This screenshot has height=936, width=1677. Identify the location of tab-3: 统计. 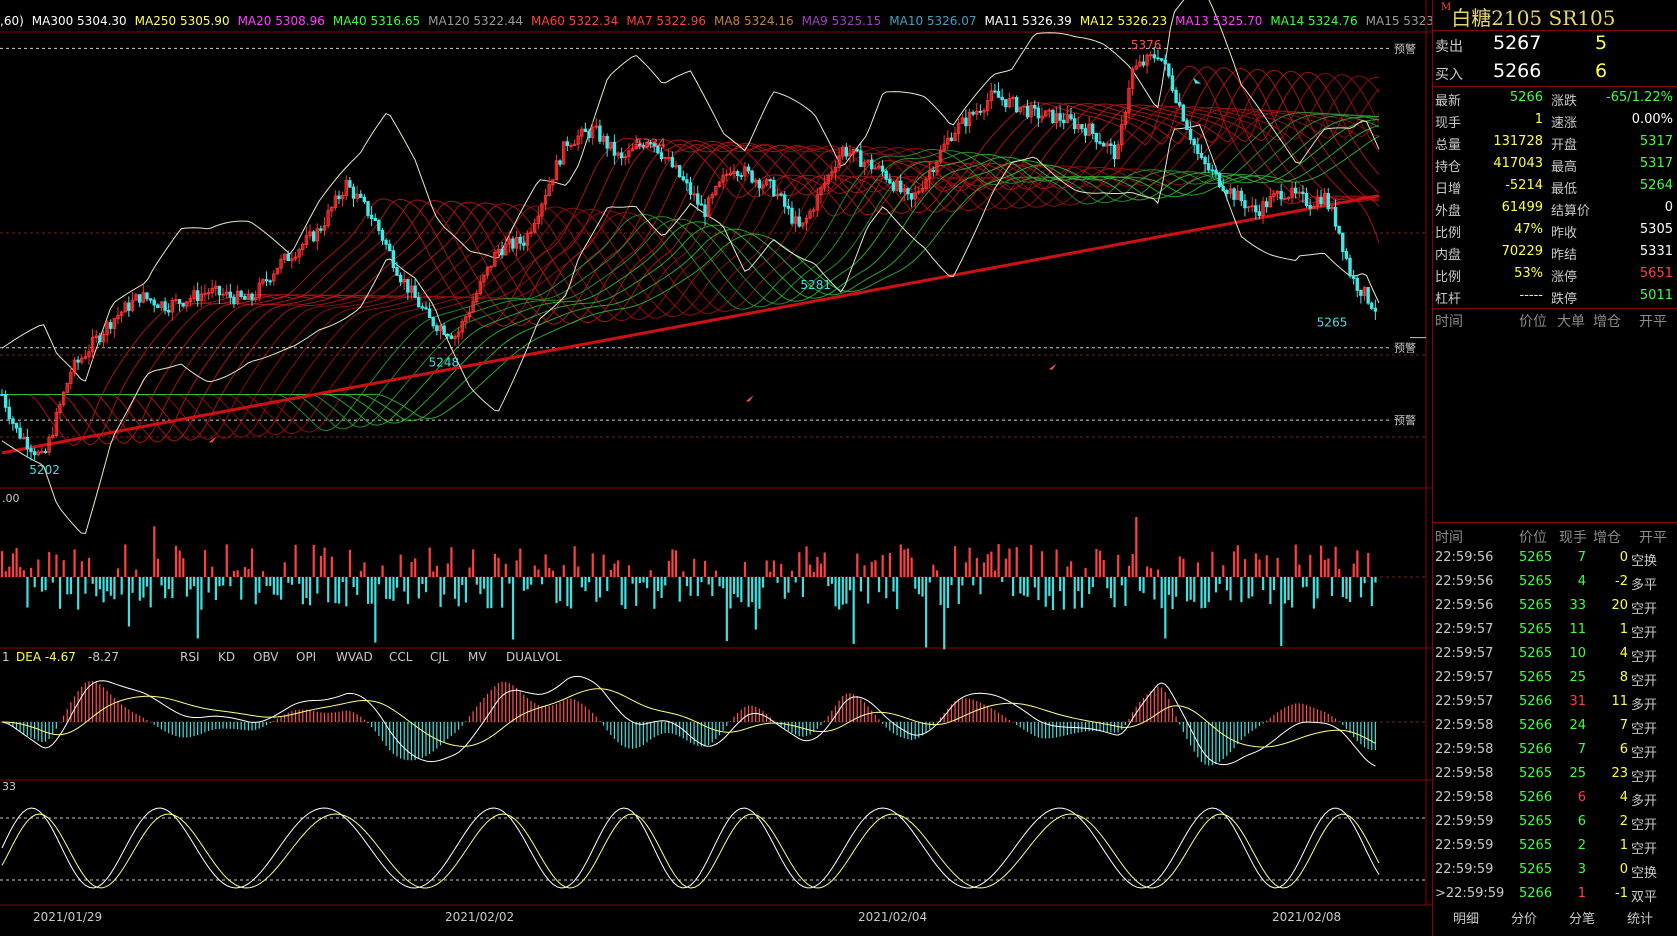
(1640, 917).